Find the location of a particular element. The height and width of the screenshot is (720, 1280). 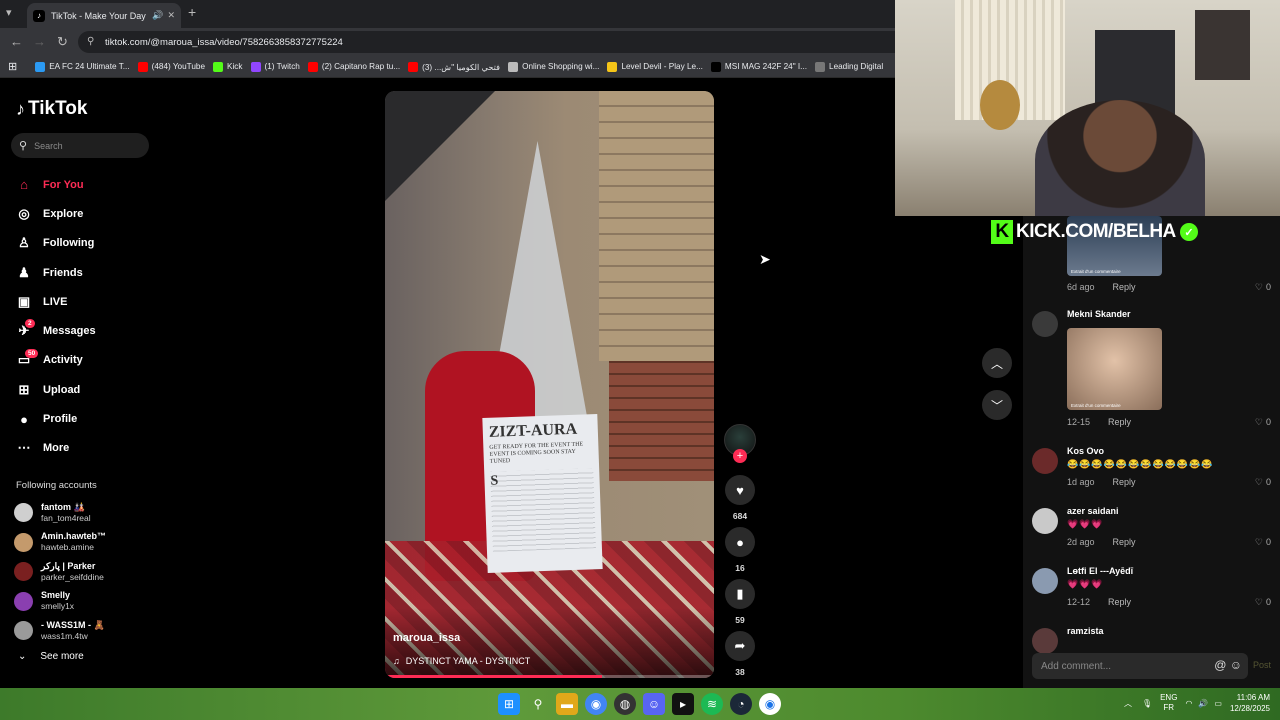

next-video-button: ﹀ is located at coordinates (997, 405).